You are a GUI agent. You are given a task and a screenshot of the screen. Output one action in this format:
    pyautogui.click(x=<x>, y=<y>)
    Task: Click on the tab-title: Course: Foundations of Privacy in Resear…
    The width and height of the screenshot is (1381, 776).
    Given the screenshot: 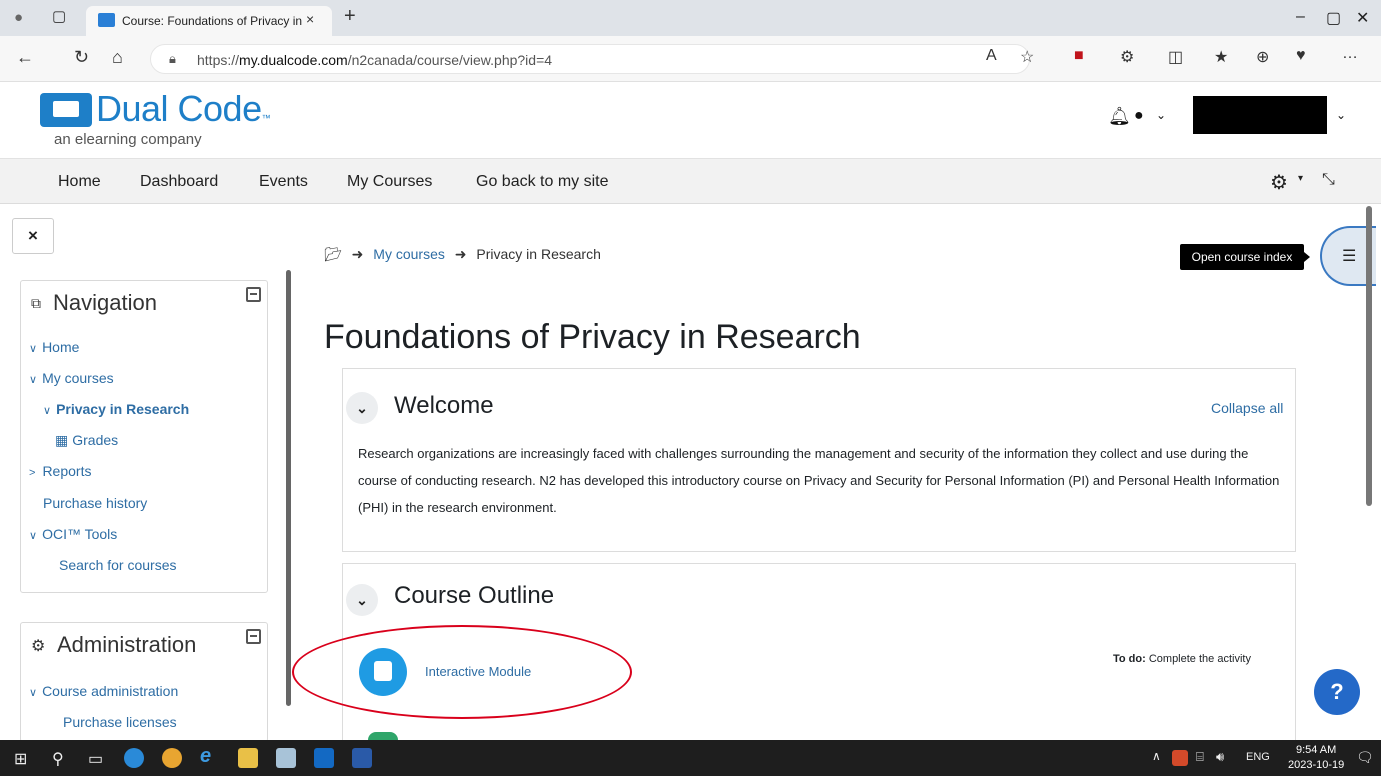 What is the action you would take?
    pyautogui.click(x=212, y=21)
    